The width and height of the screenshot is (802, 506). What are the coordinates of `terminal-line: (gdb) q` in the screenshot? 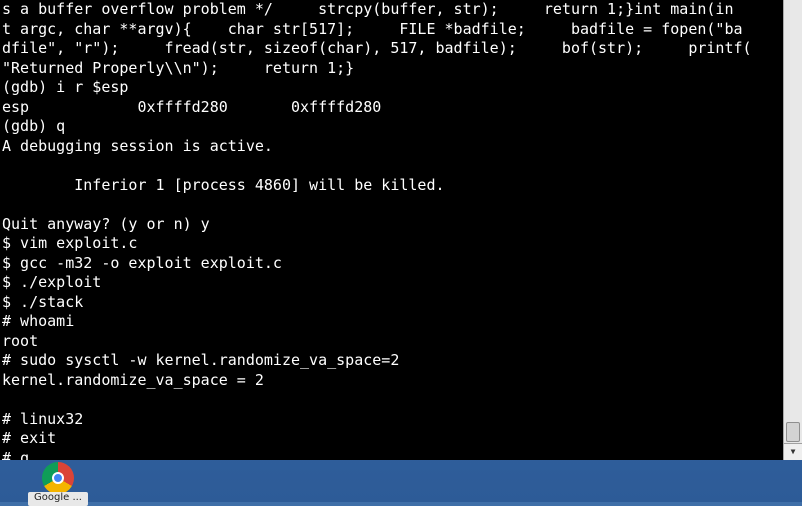 It's located at (34, 126).